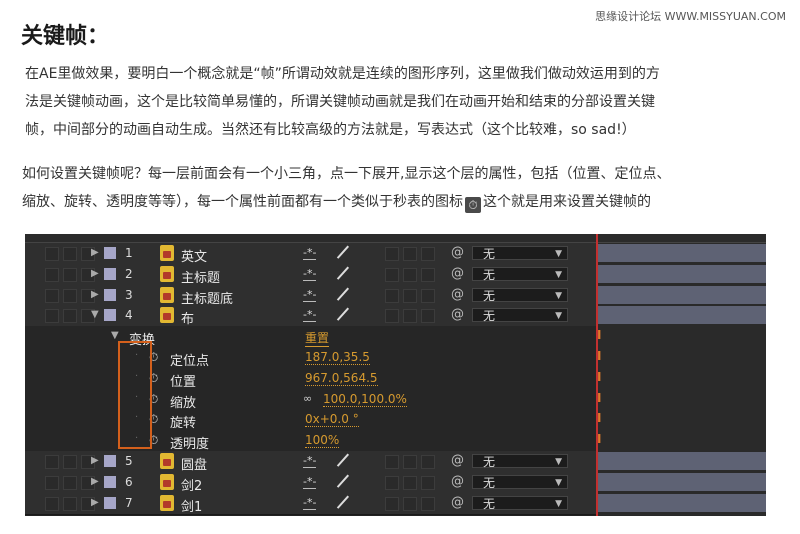 The width and height of the screenshot is (800, 534). What do you see at coordinates (191, 484) in the screenshot?
I see `layer-name: 剑2` at bounding box center [191, 484].